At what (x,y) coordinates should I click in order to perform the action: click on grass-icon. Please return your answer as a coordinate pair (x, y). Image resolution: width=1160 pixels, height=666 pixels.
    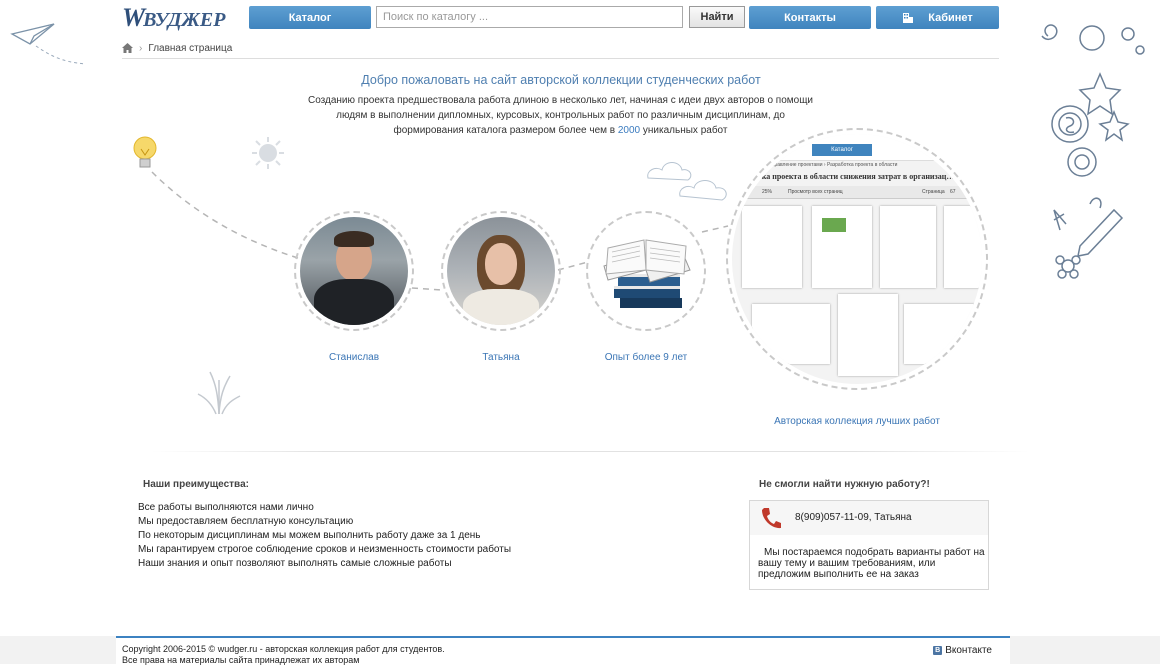
    Looking at the image, I should click on (219, 393).